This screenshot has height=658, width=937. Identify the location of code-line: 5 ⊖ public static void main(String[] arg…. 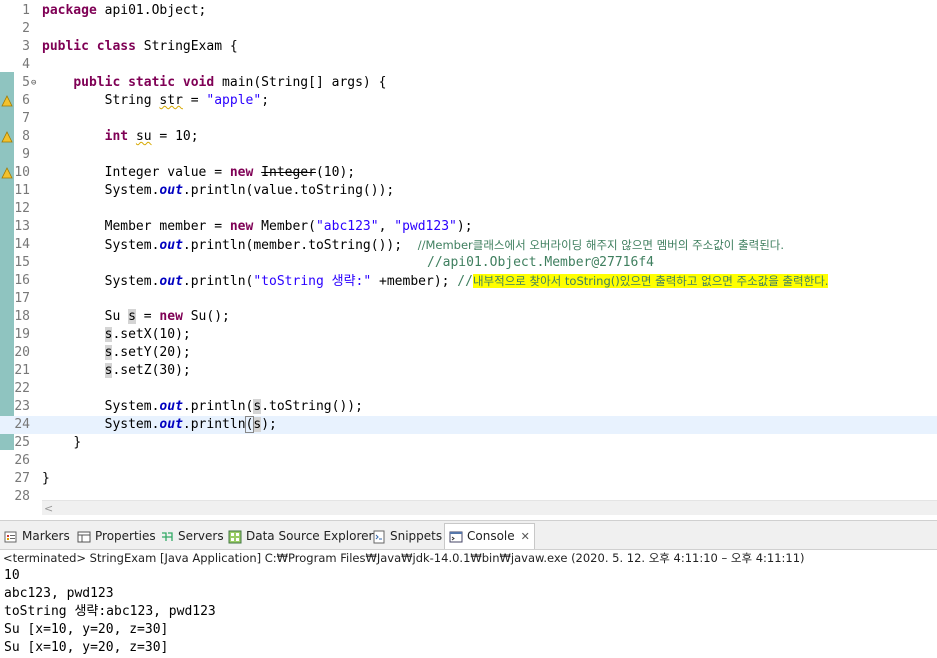
(468, 83).